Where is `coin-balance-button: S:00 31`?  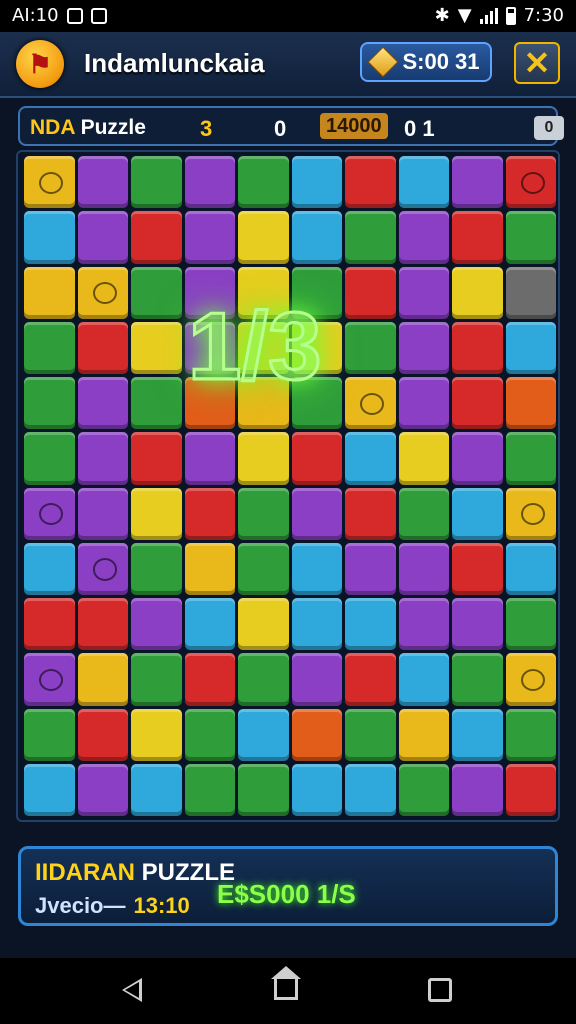
coin-balance-button: S:00 31 is located at coordinates (426, 62).